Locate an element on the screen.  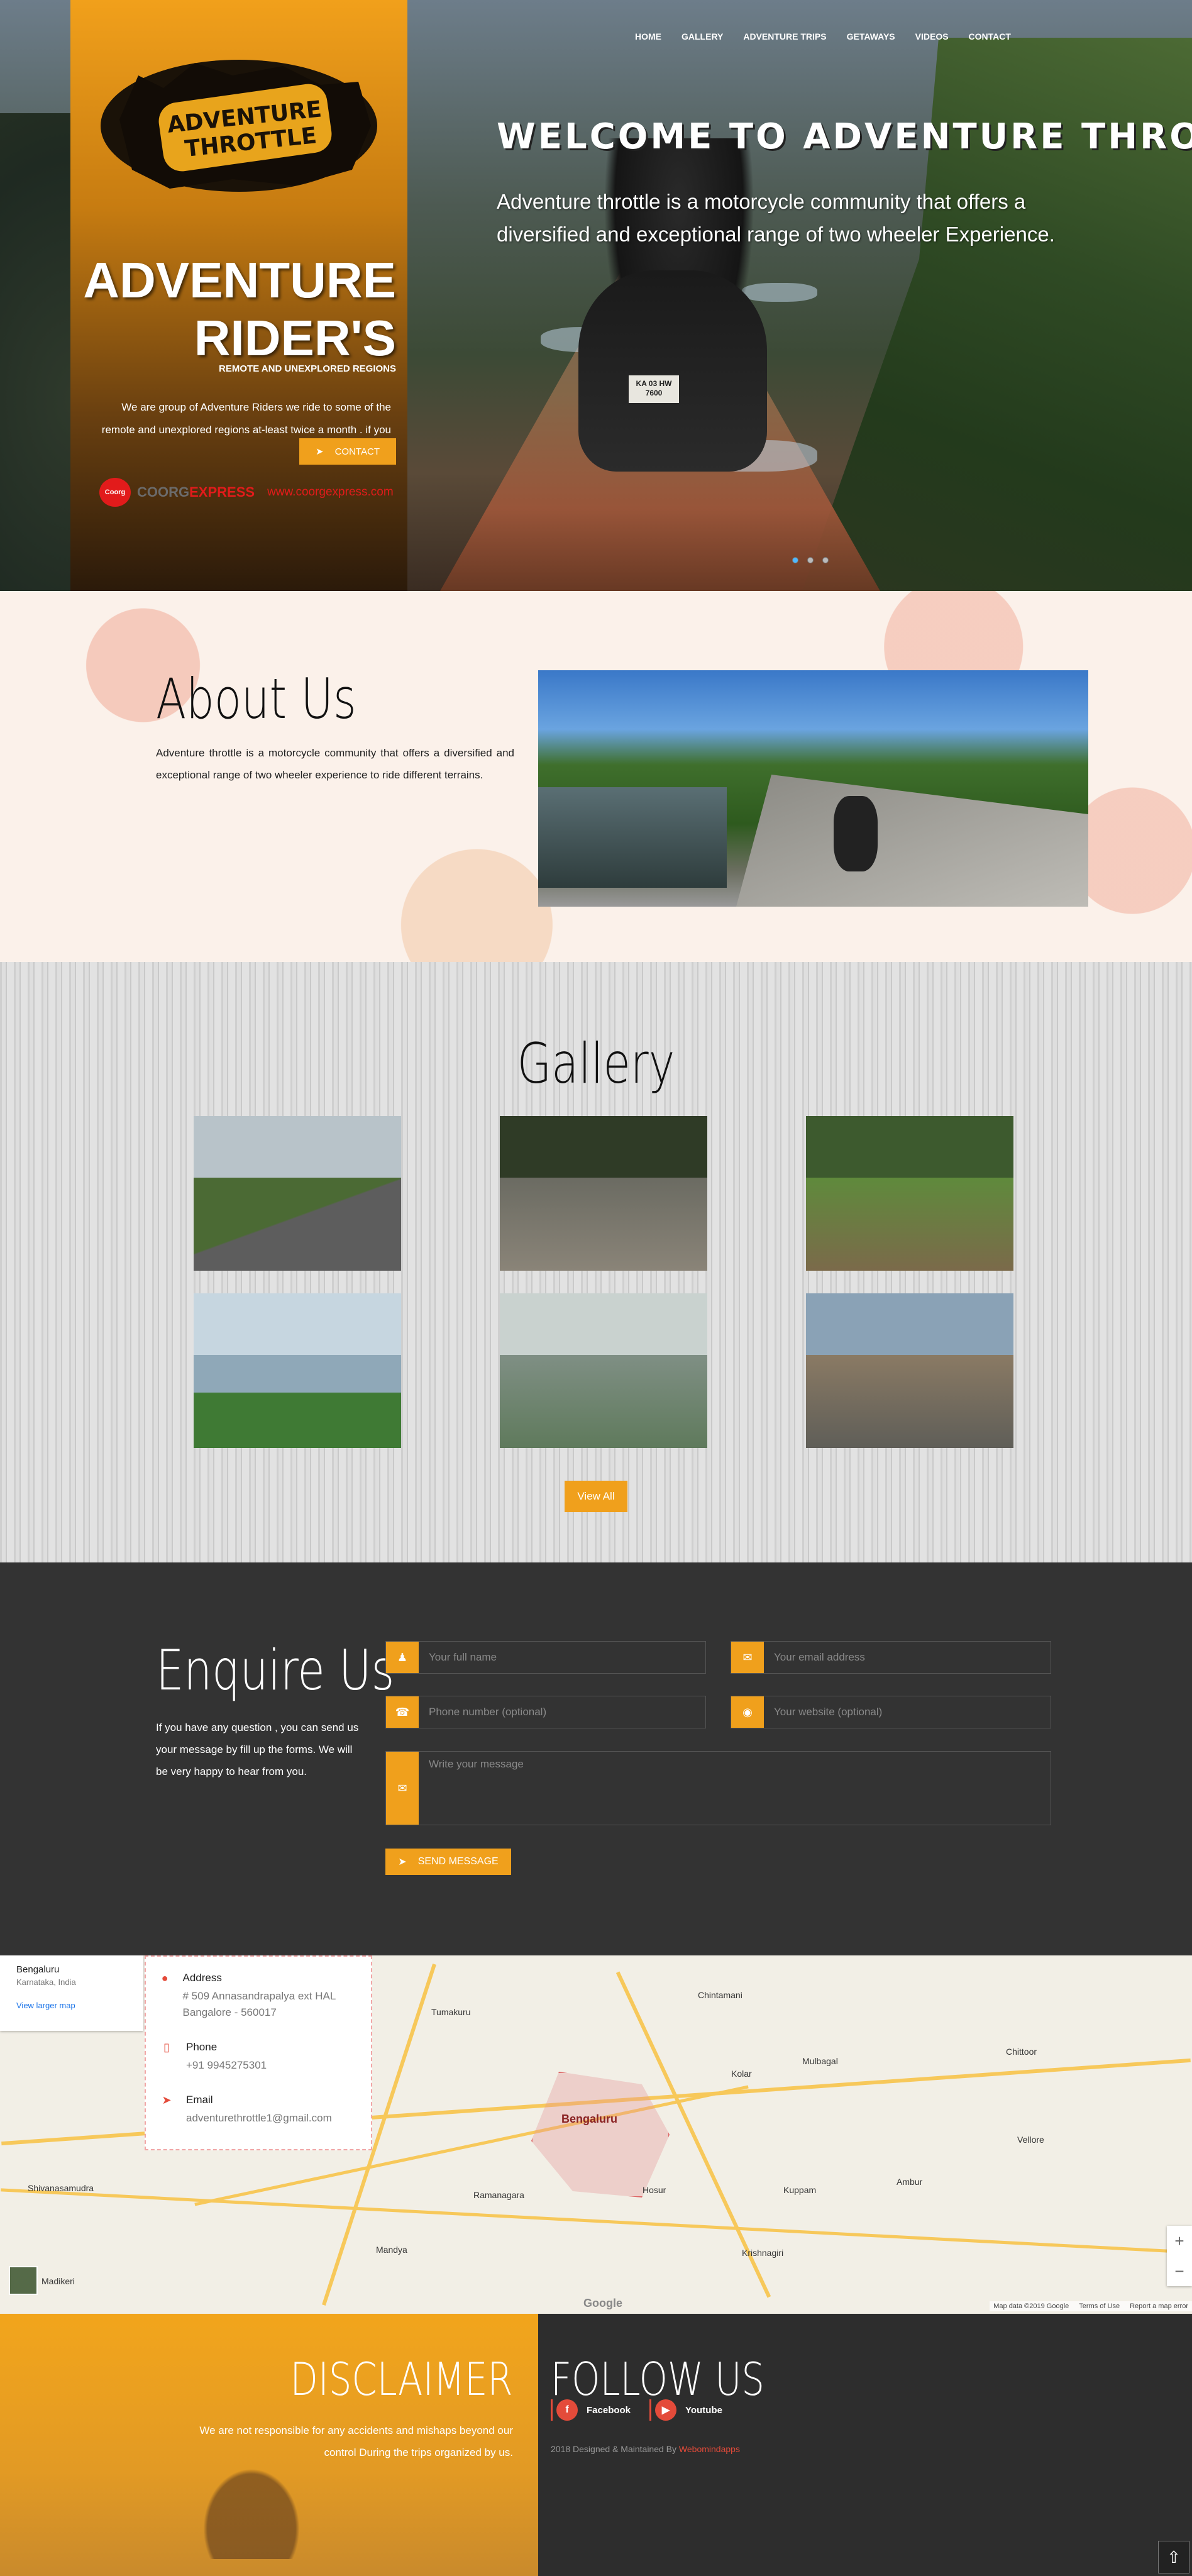
zoom-out-button: − is located at coordinates (1179, 2271).